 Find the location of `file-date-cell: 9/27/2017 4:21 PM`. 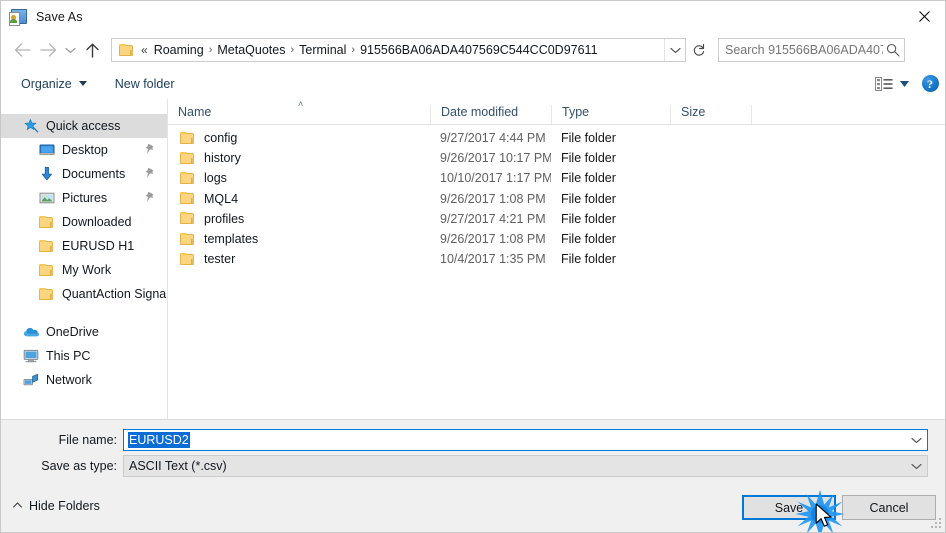

file-date-cell: 9/27/2017 4:21 PM is located at coordinates (493, 218).